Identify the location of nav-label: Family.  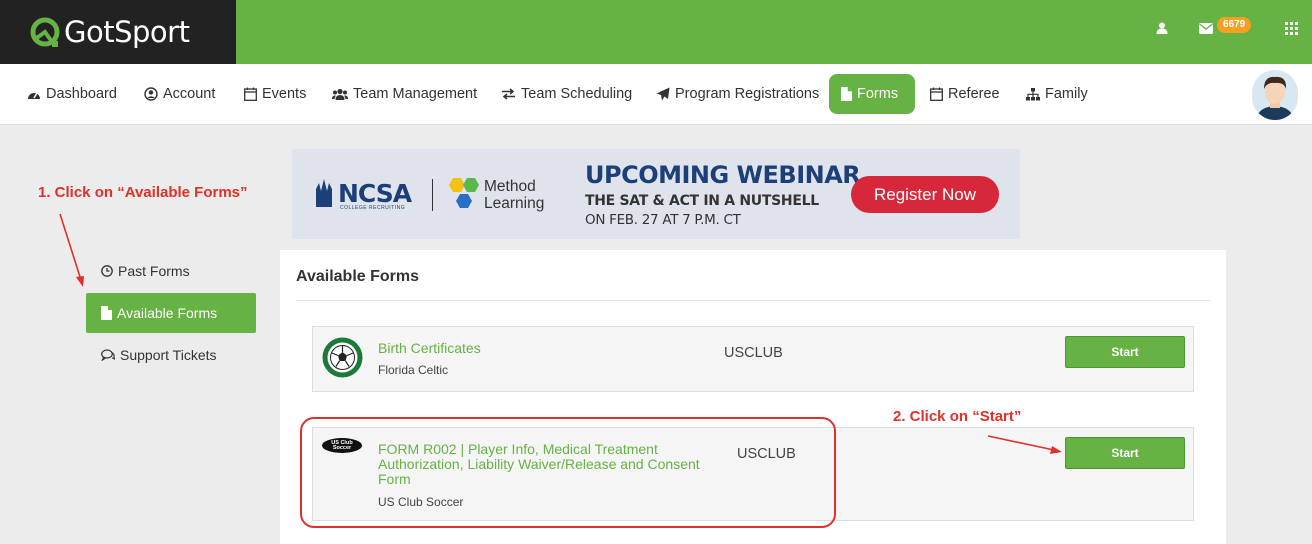
(1066, 94).